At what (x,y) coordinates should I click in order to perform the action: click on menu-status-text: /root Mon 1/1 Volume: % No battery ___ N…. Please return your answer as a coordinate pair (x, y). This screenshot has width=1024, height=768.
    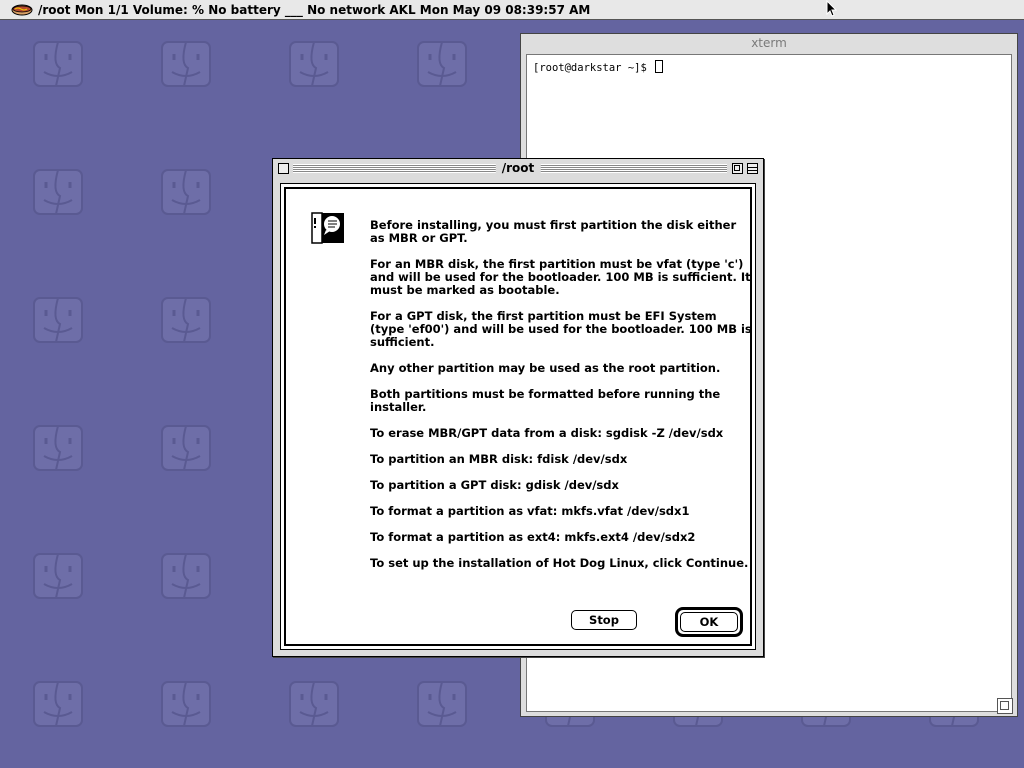
    Looking at the image, I should click on (314, 9).